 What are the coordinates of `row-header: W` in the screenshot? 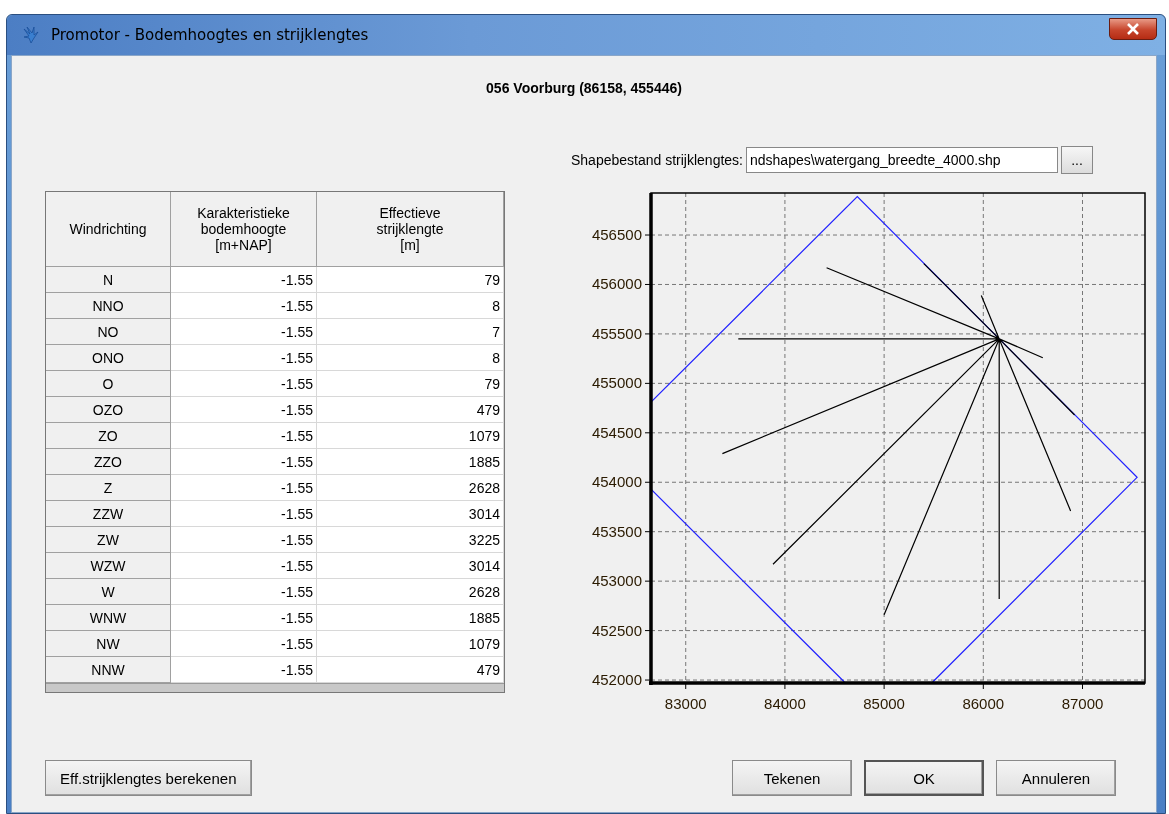 It's located at (108, 592).